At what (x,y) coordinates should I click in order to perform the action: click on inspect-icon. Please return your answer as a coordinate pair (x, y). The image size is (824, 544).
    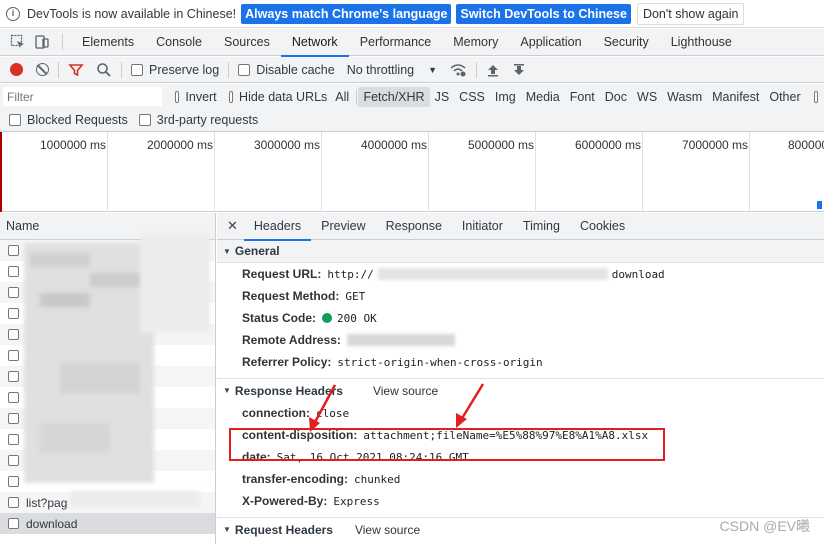
    Looking at the image, I should click on (18, 42).